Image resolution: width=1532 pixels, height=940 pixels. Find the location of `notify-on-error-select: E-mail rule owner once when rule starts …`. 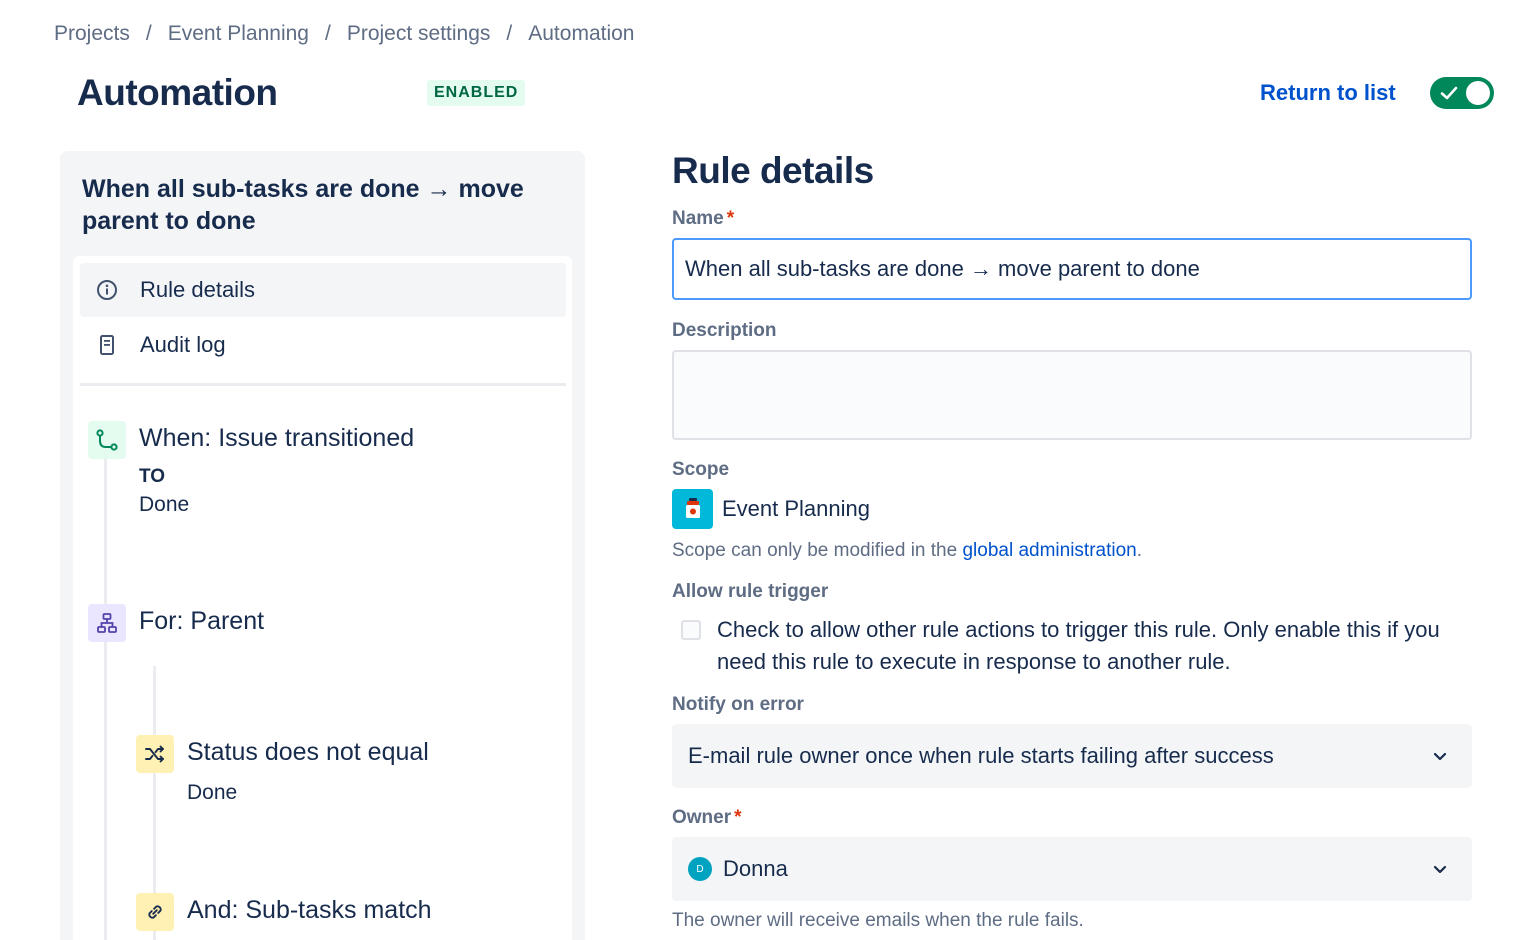

notify-on-error-select: E-mail rule owner once when rule starts … is located at coordinates (1072, 756).